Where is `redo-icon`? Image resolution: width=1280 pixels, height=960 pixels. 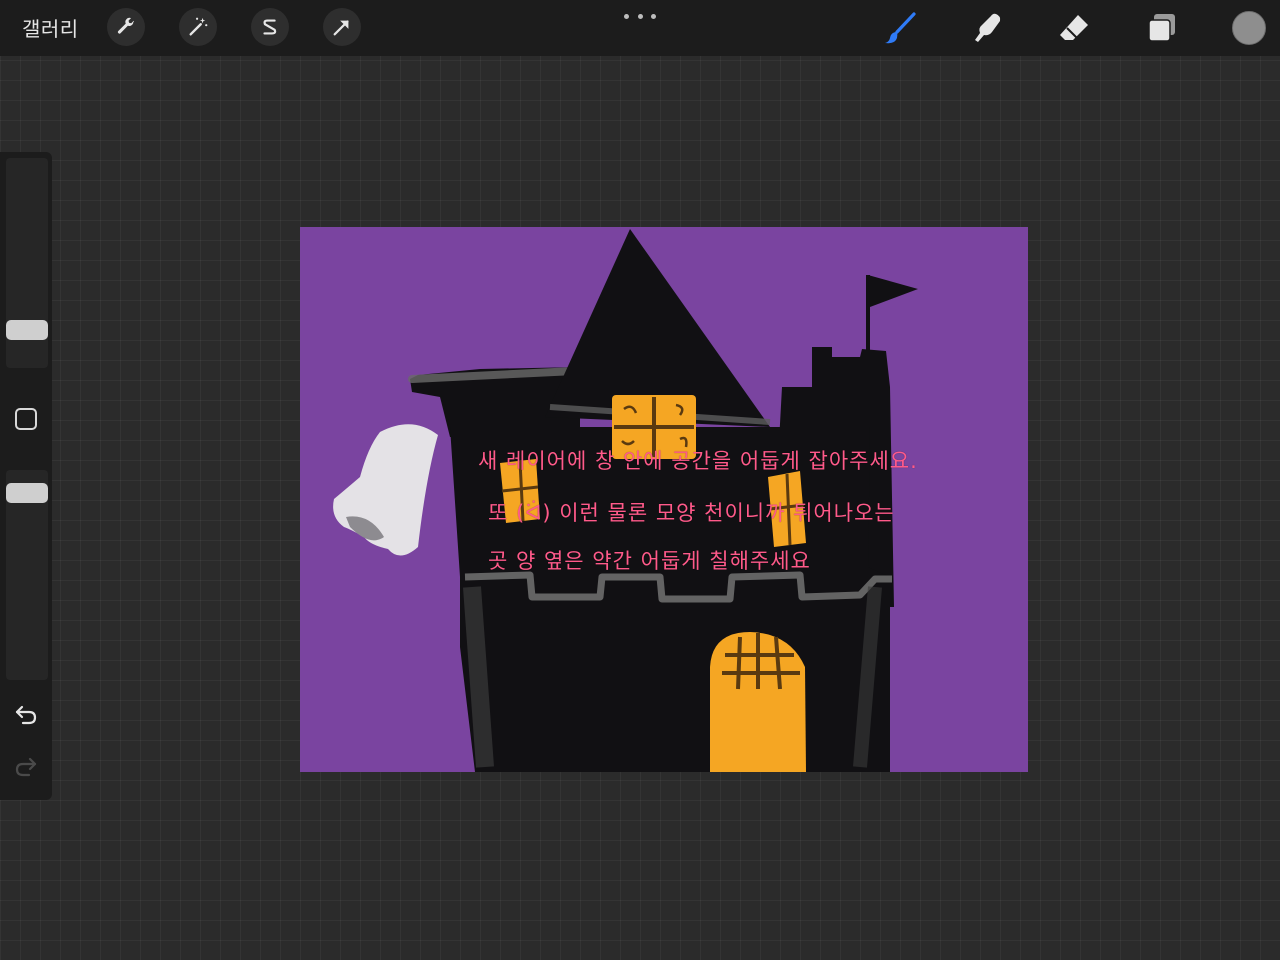 redo-icon is located at coordinates (26, 766).